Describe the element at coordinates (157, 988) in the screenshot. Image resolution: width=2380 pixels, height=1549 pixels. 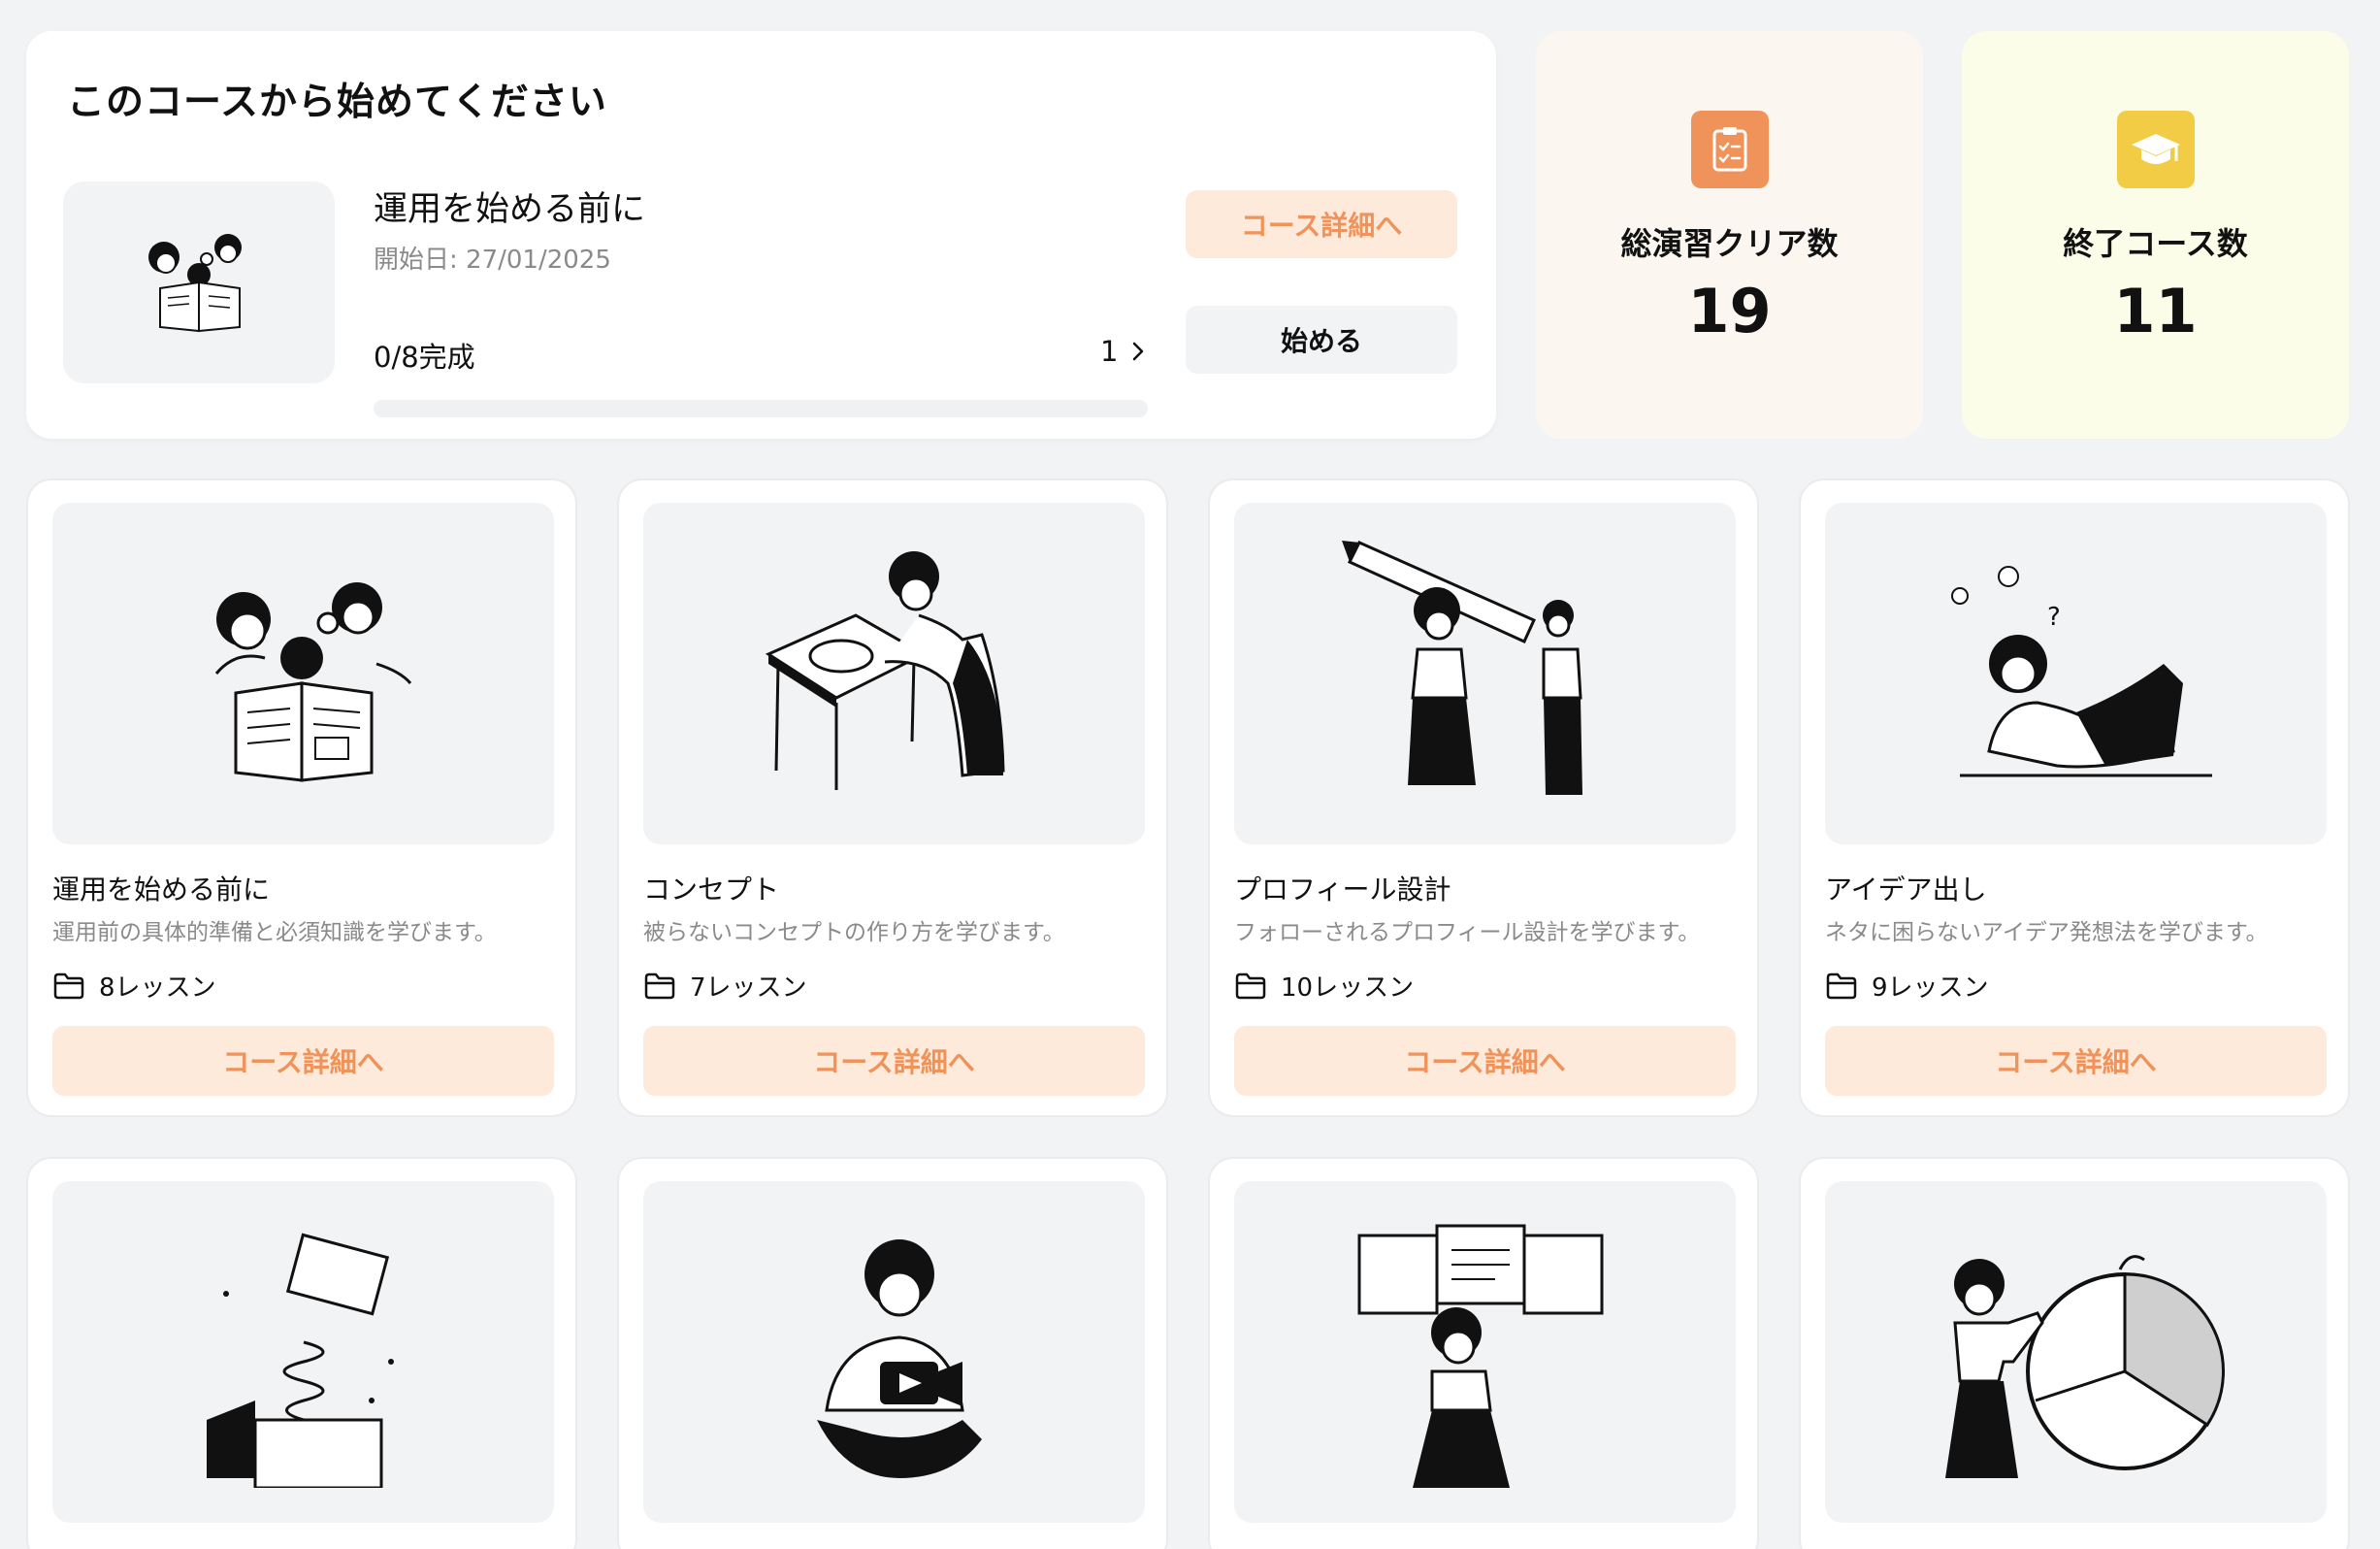
I see `lesson-count-text: 8レッスン` at that location.